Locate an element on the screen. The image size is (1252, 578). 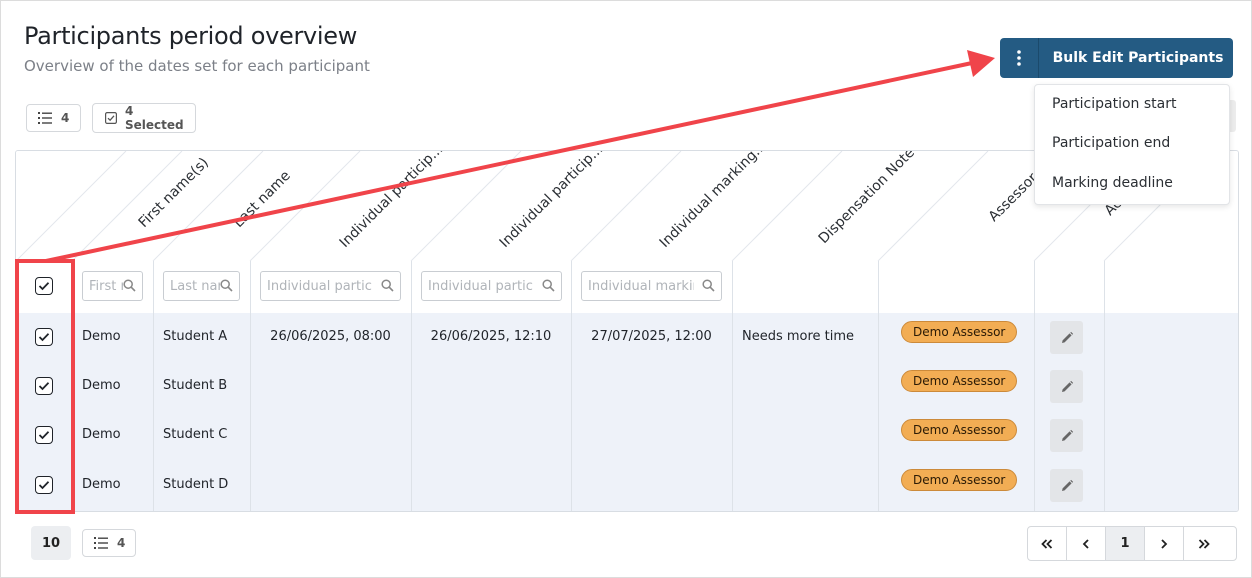
cell-participation-end: 26/06/2025, 12:10 is located at coordinates (491, 336).